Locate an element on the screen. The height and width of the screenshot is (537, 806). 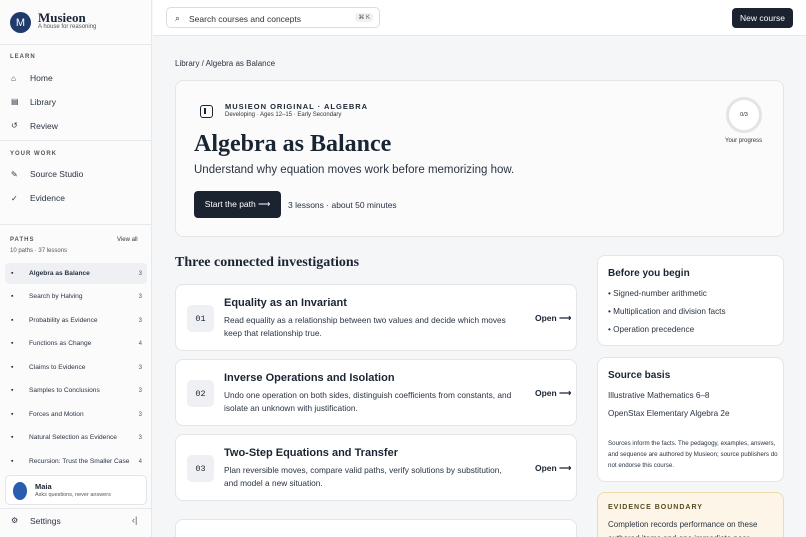
maia-card: Maia Asks questions, never answers is located at coordinates (76, 490).